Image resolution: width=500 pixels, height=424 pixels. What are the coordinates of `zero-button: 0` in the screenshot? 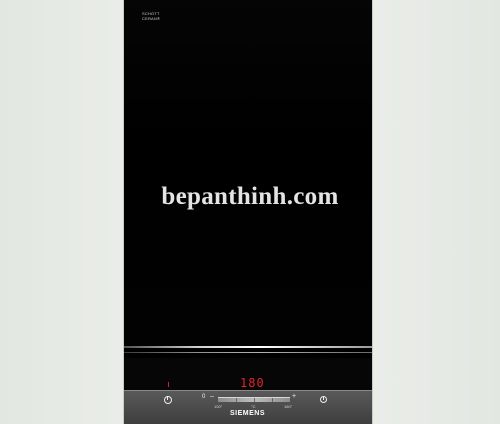 It's located at (203, 397).